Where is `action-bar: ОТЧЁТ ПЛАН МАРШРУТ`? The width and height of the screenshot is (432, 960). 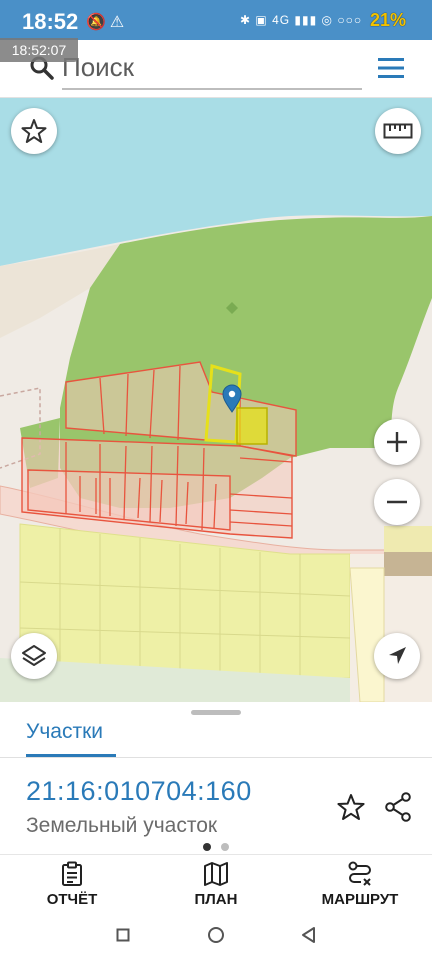
action-bar: ОТЧЁТ ПЛАН МАРШРУТ is located at coordinates (216, 885).